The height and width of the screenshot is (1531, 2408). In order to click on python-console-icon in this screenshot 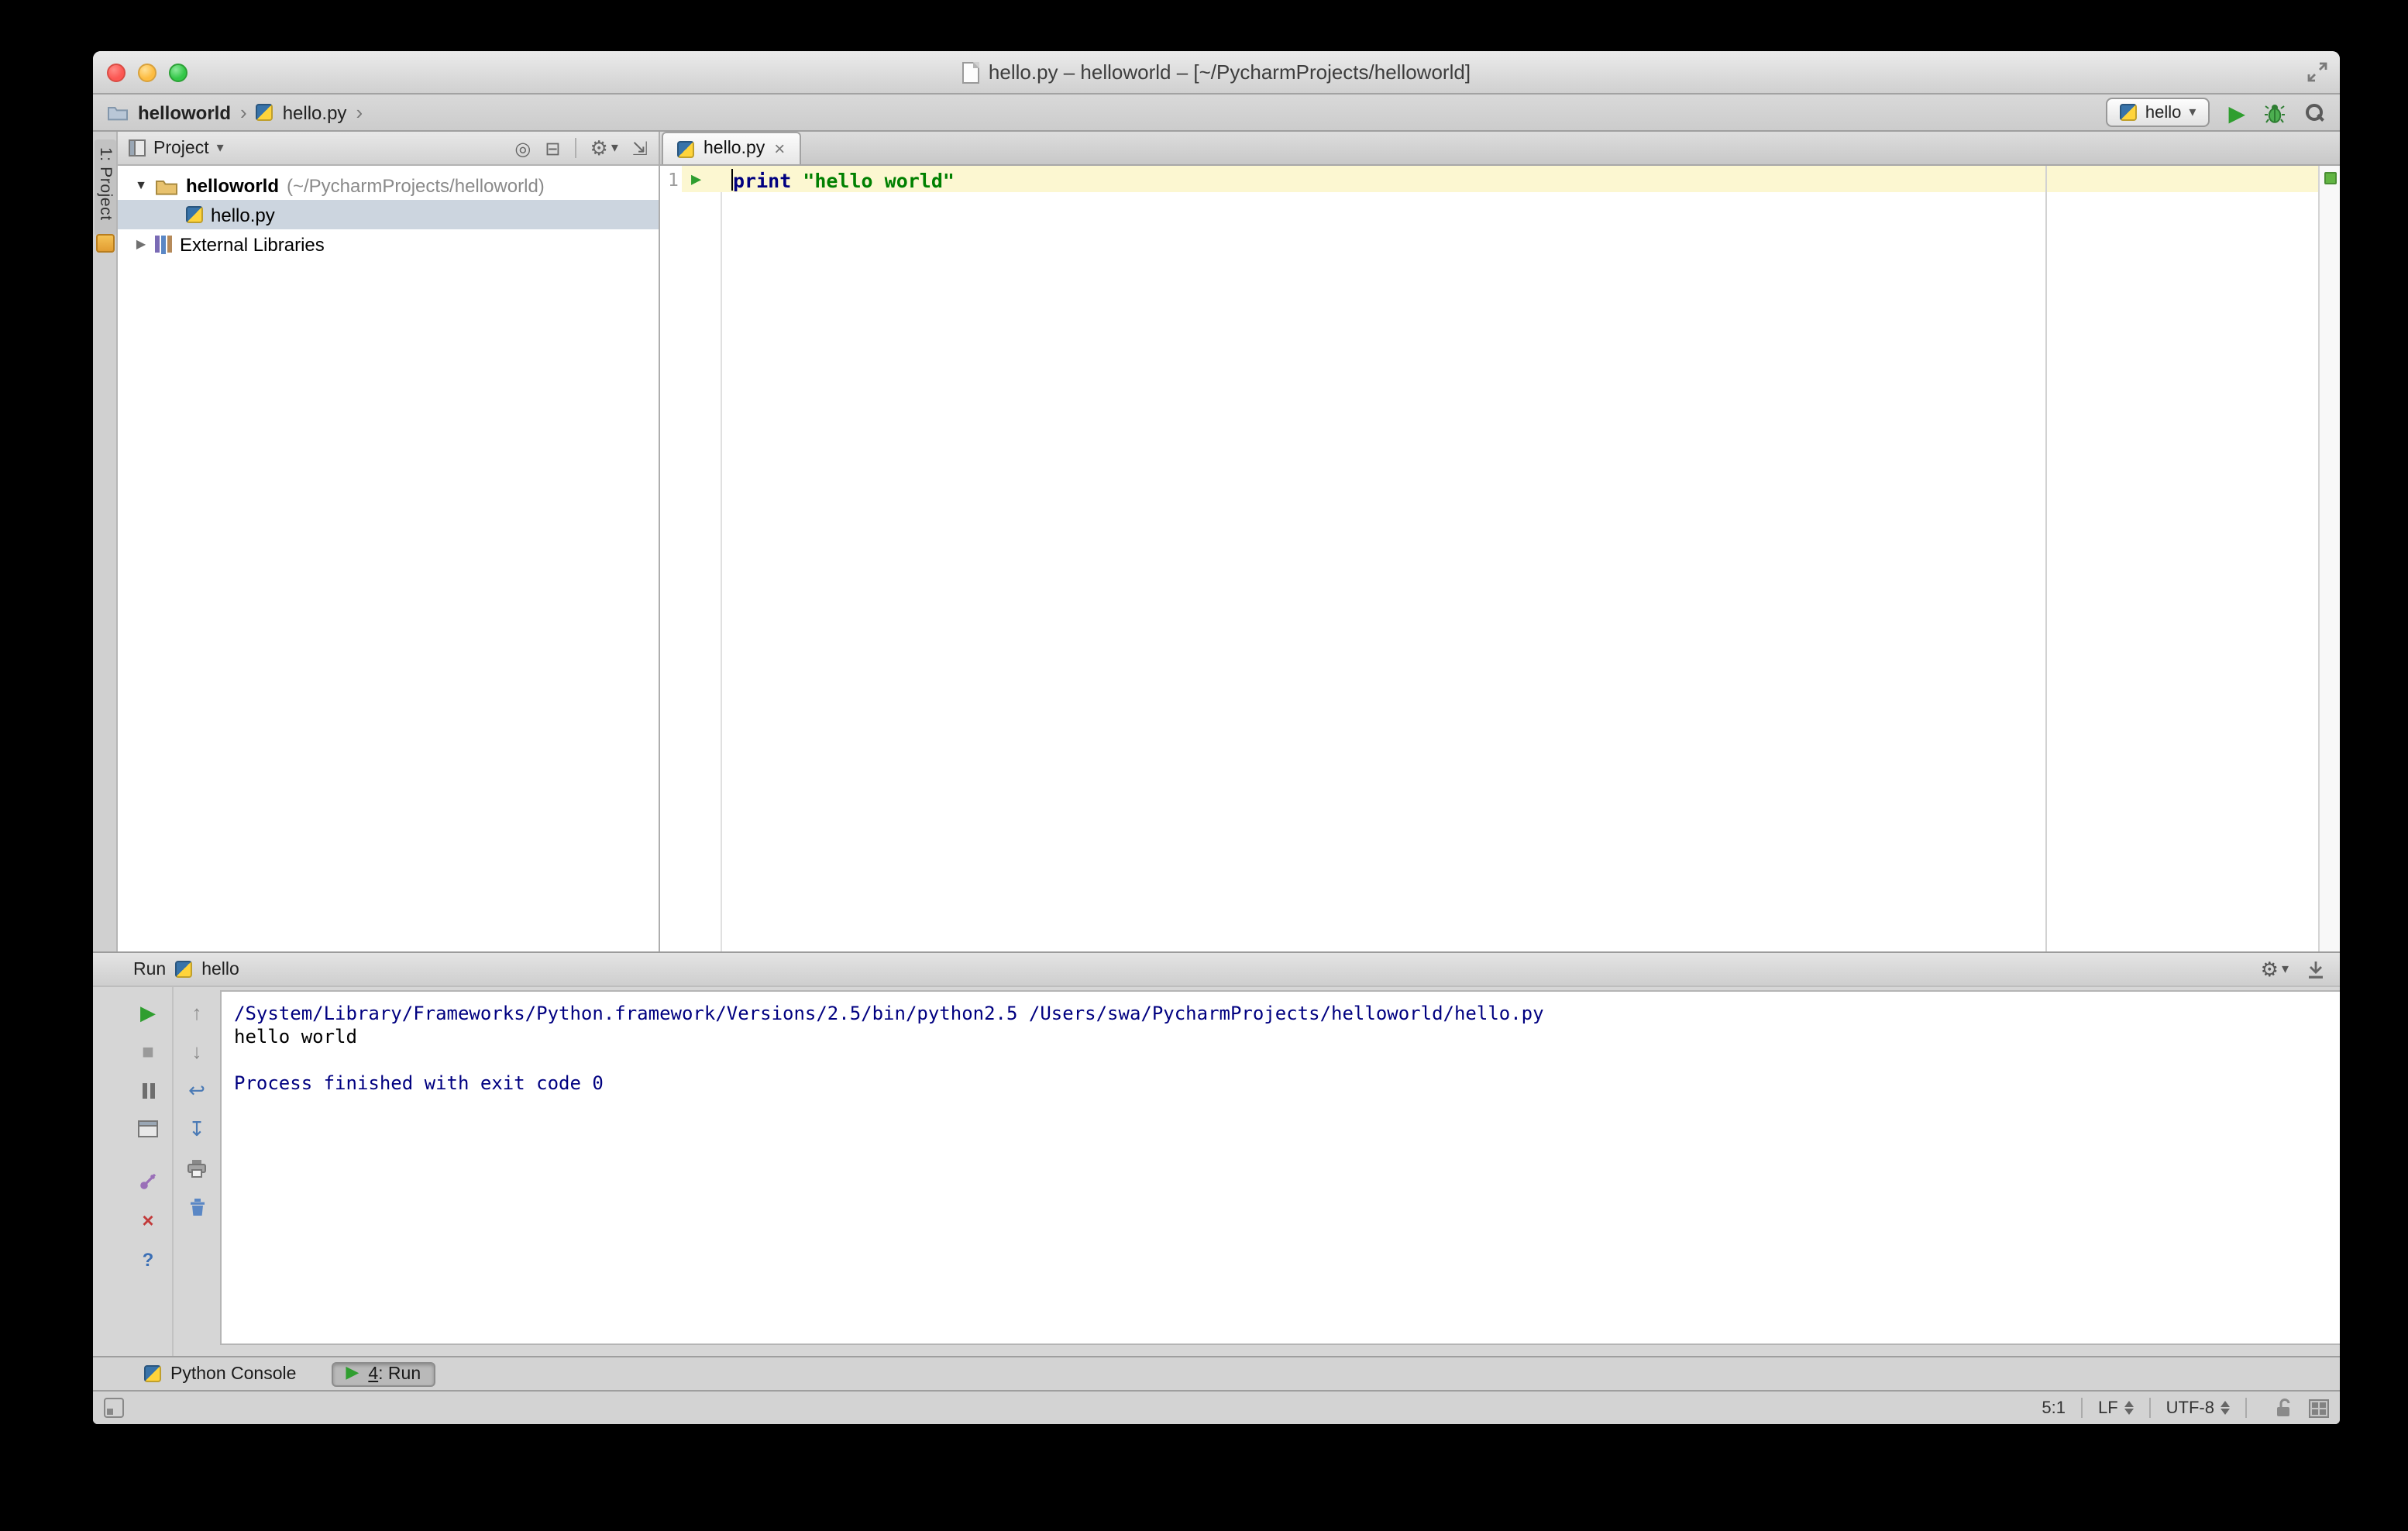, I will do `click(152, 1373)`.